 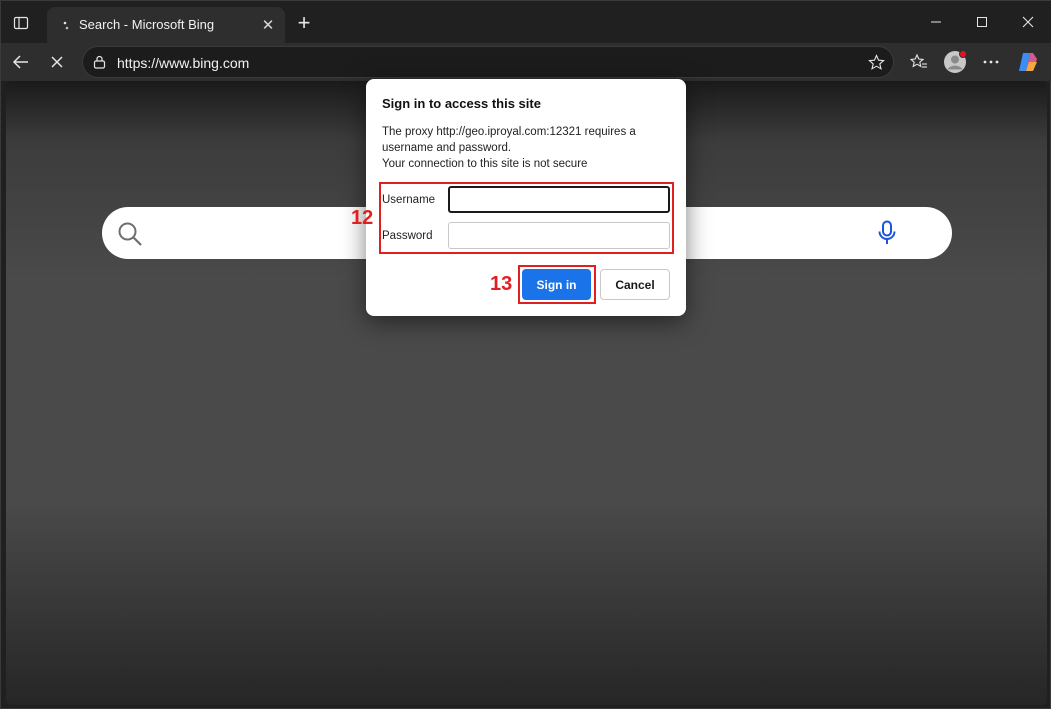 I want to click on new-tab-icon: +, so click(x=304, y=22).